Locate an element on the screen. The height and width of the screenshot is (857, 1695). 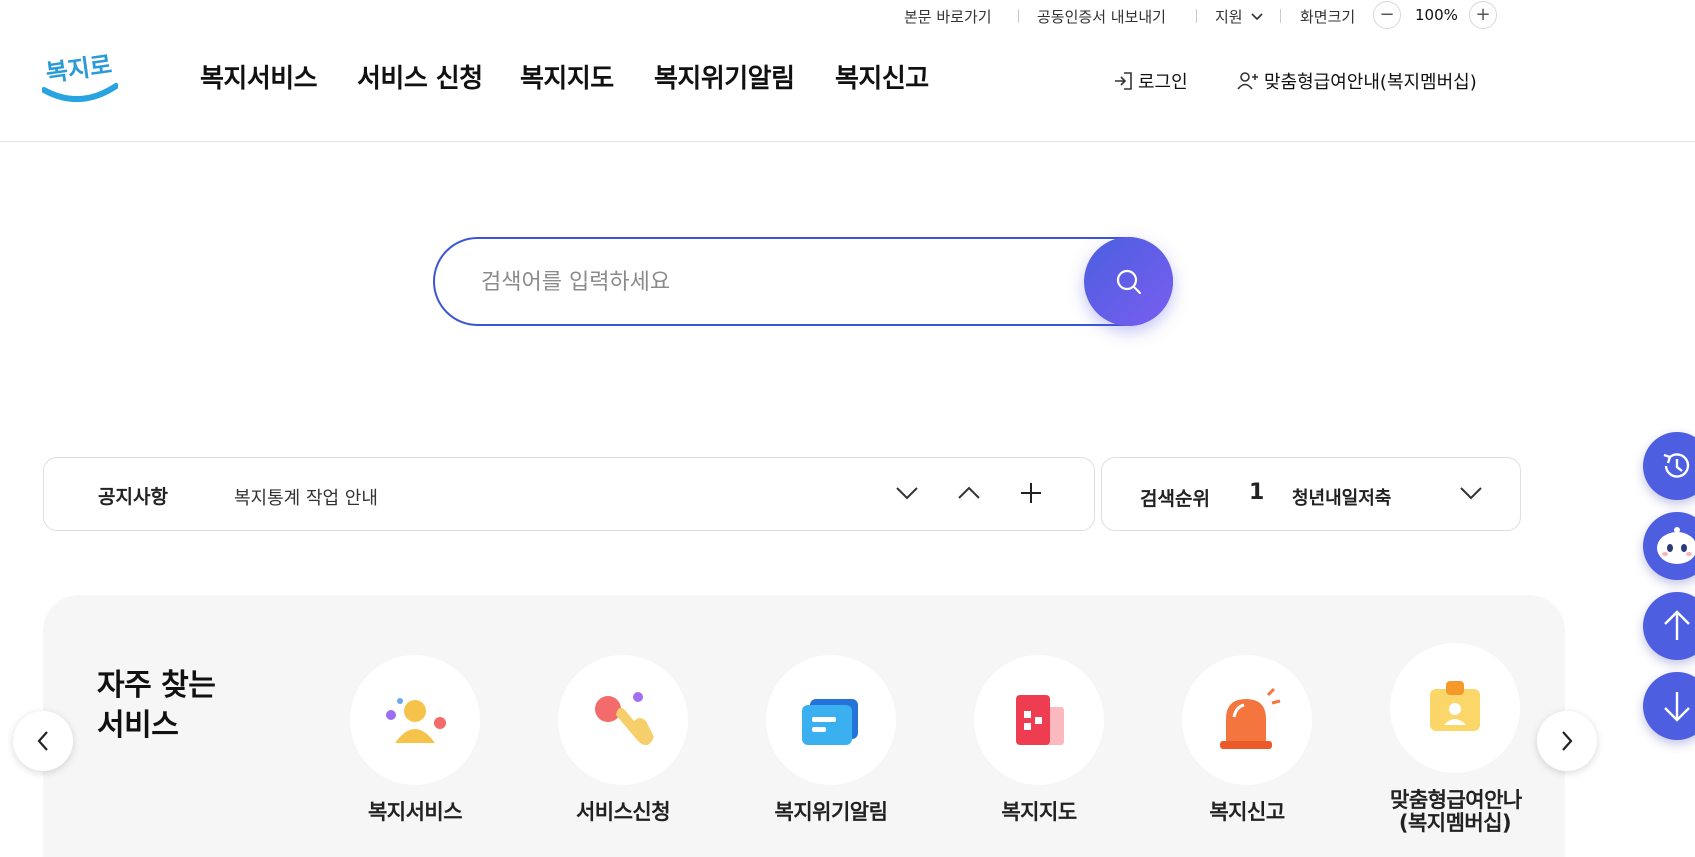
login-label: 로그인 is located at coordinates (1163, 82).